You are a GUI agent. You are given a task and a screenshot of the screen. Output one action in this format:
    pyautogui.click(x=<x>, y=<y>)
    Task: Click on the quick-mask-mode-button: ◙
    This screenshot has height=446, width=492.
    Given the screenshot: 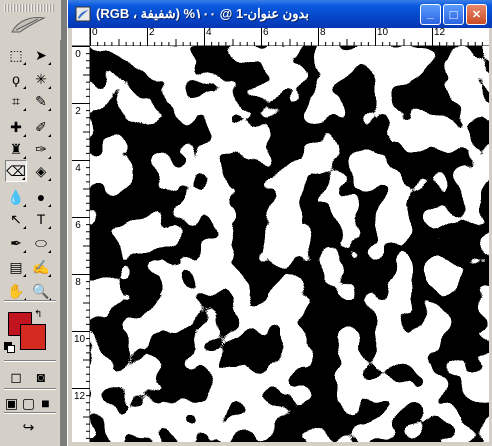 What is the action you would take?
    pyautogui.click(x=41, y=377)
    